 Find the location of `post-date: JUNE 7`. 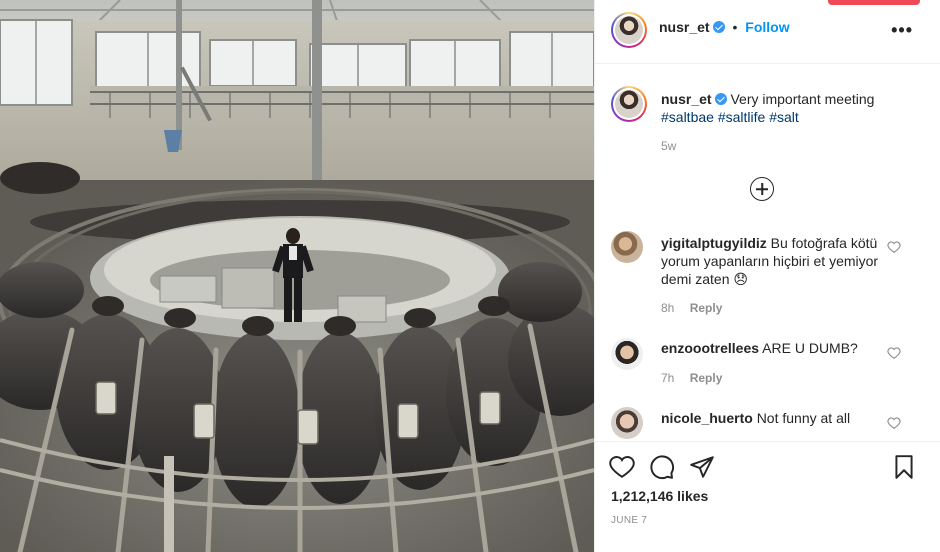

post-date: JUNE 7 is located at coordinates (629, 520).